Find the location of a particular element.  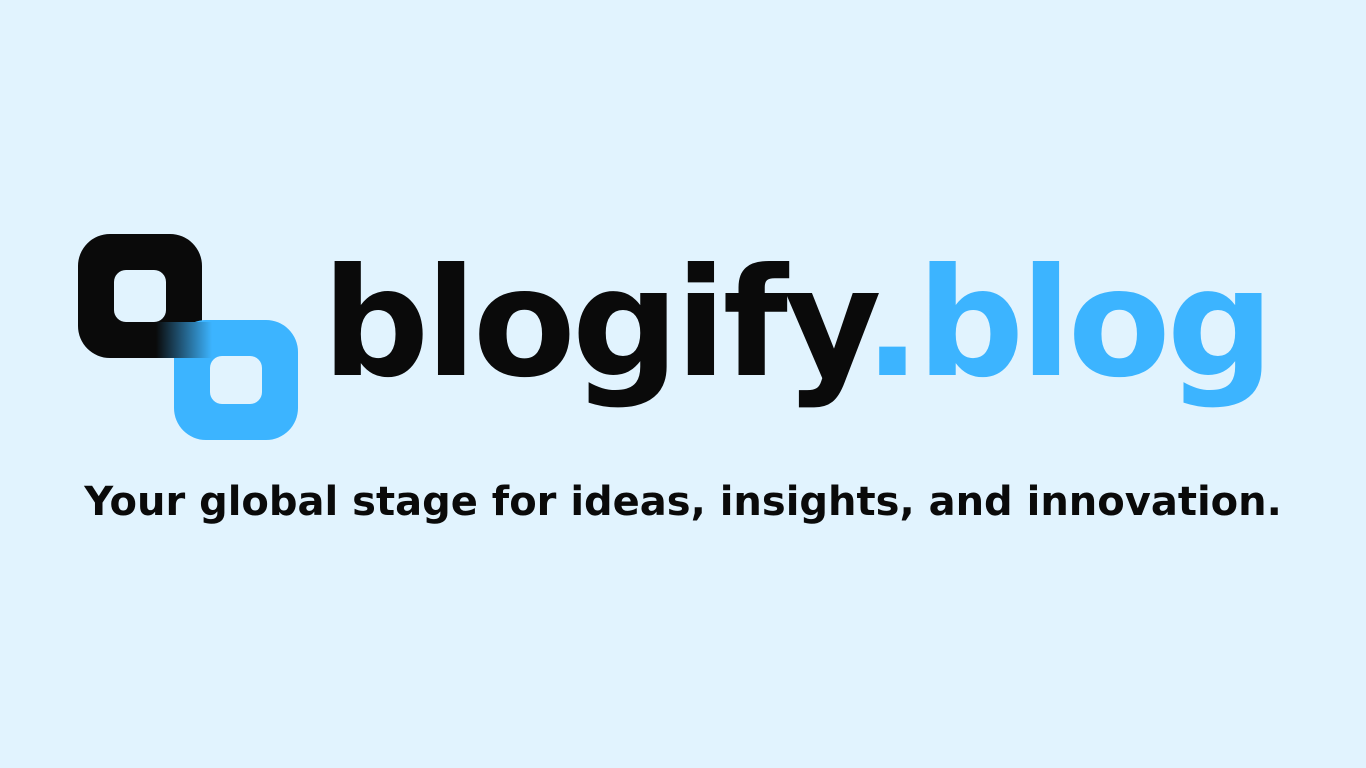

brand-name-suffix: .blog is located at coordinates (1068, 324).